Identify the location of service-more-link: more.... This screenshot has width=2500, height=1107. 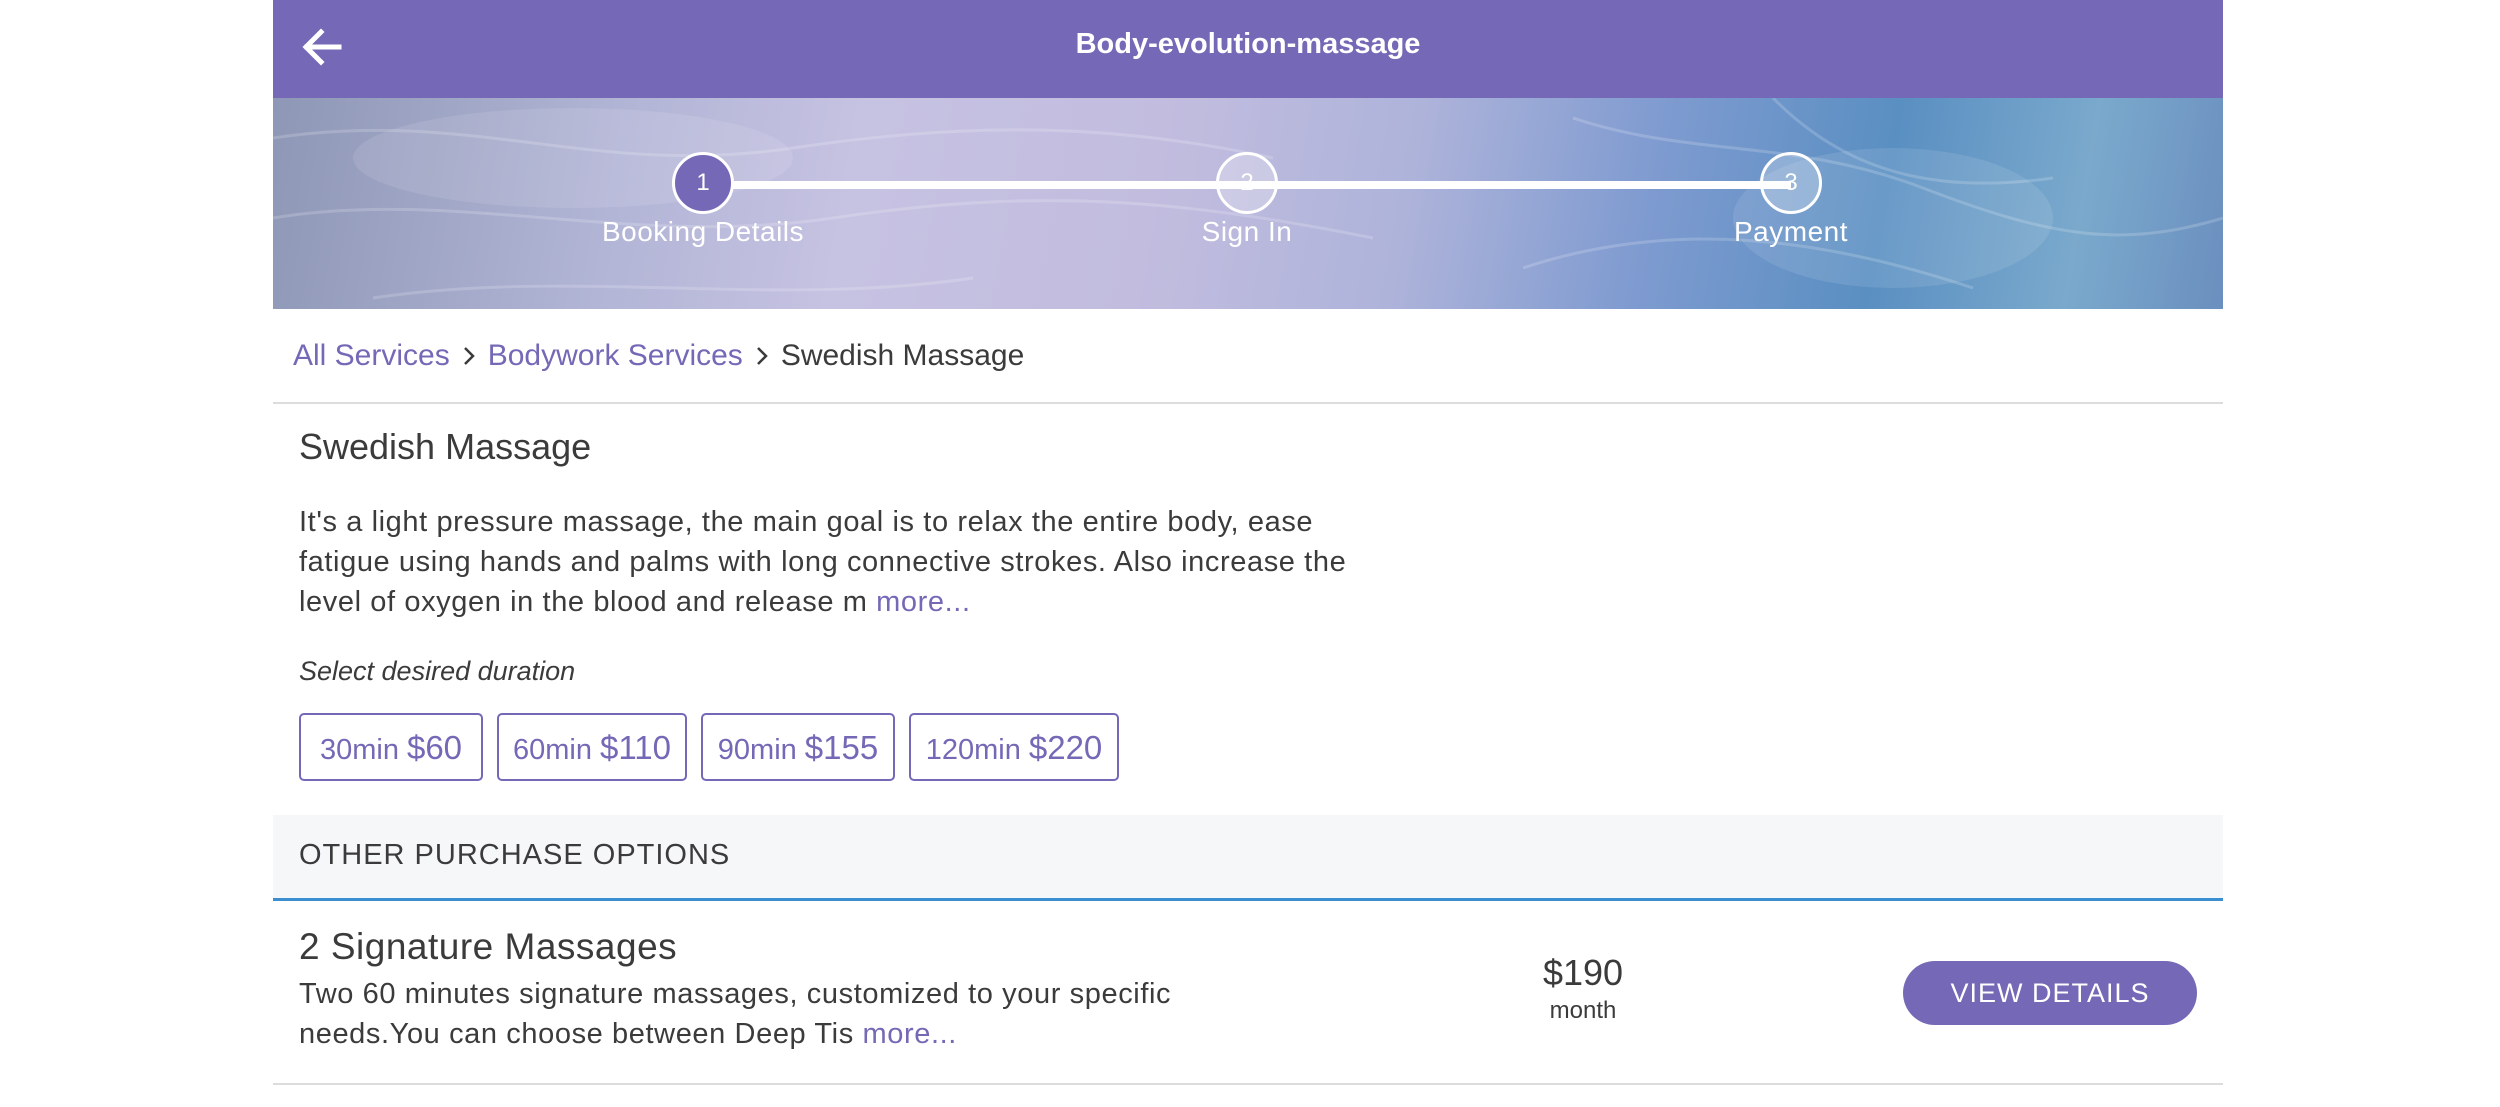
(923, 602).